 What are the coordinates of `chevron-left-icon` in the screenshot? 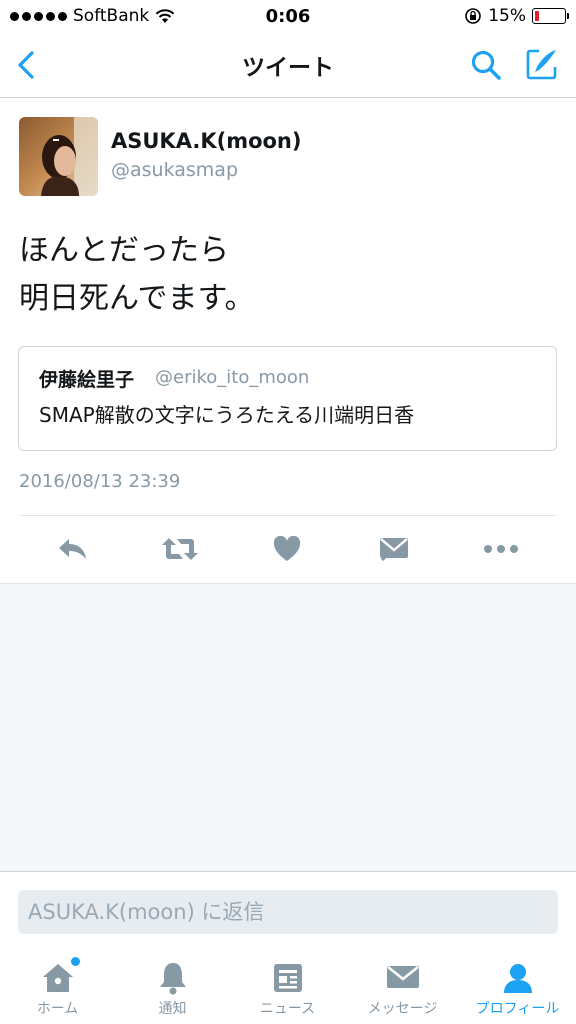 It's located at (26, 65).